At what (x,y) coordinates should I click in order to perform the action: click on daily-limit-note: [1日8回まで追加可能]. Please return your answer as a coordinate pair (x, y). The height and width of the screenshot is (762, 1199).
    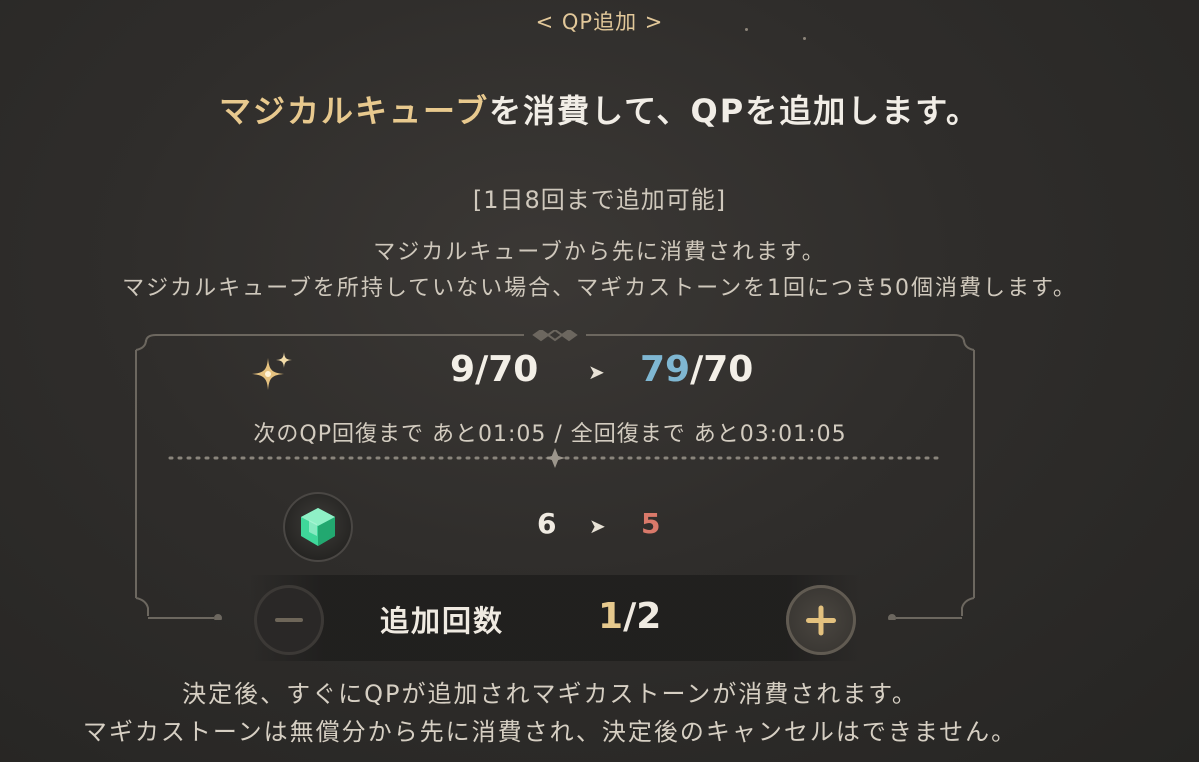
    Looking at the image, I should click on (599, 200).